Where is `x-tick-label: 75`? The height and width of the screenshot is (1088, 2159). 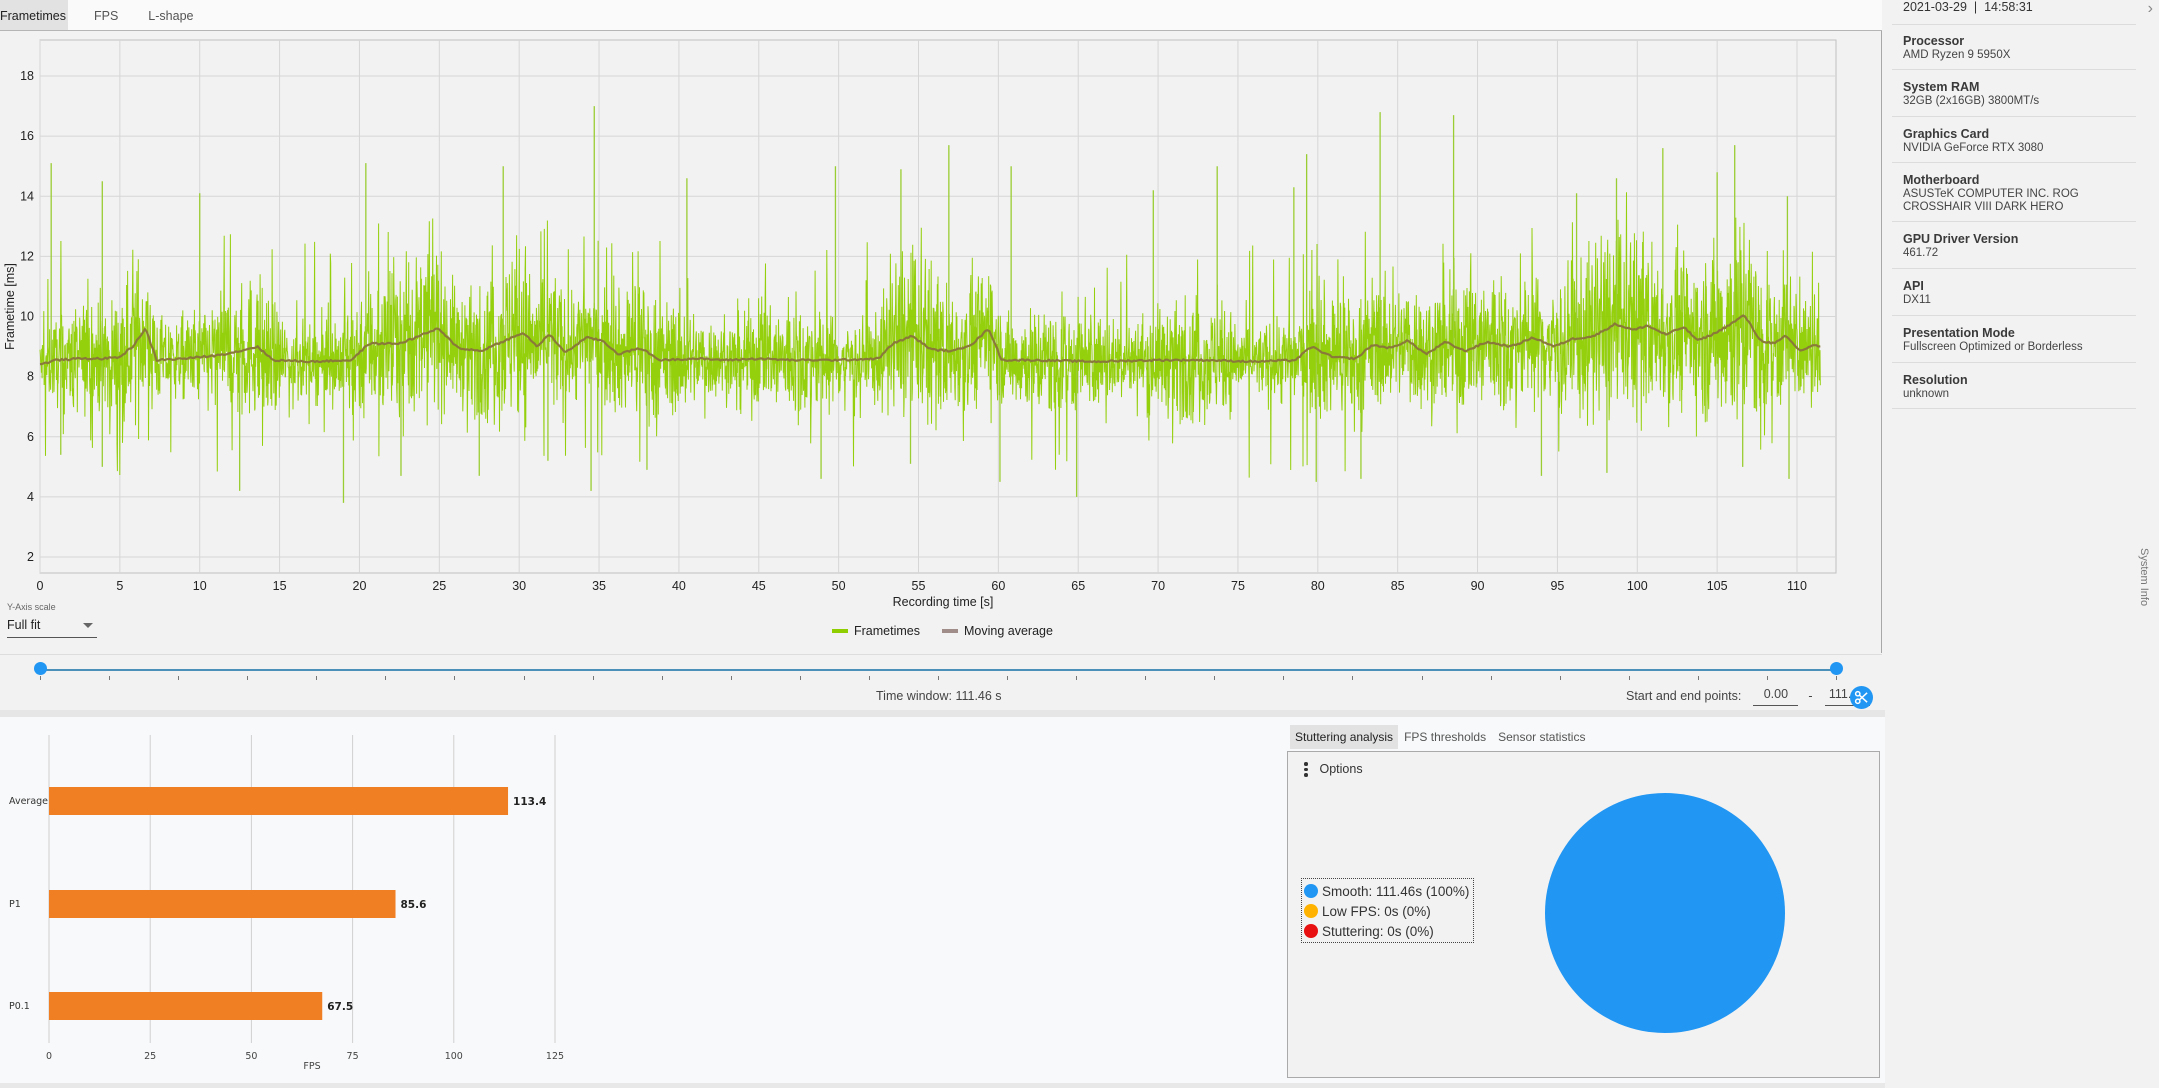
x-tick-label: 75 is located at coordinates (1238, 586).